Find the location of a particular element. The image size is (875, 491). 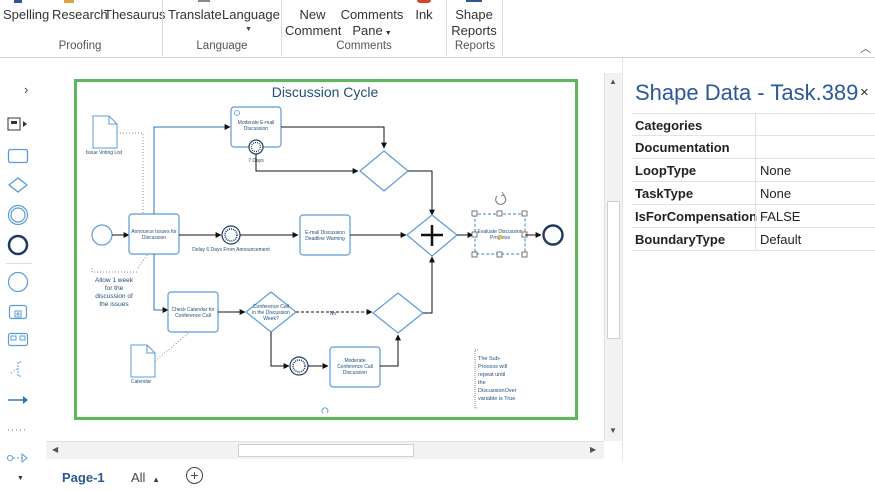

shape-data-key: IsForCompensation is located at coordinates (696, 216).